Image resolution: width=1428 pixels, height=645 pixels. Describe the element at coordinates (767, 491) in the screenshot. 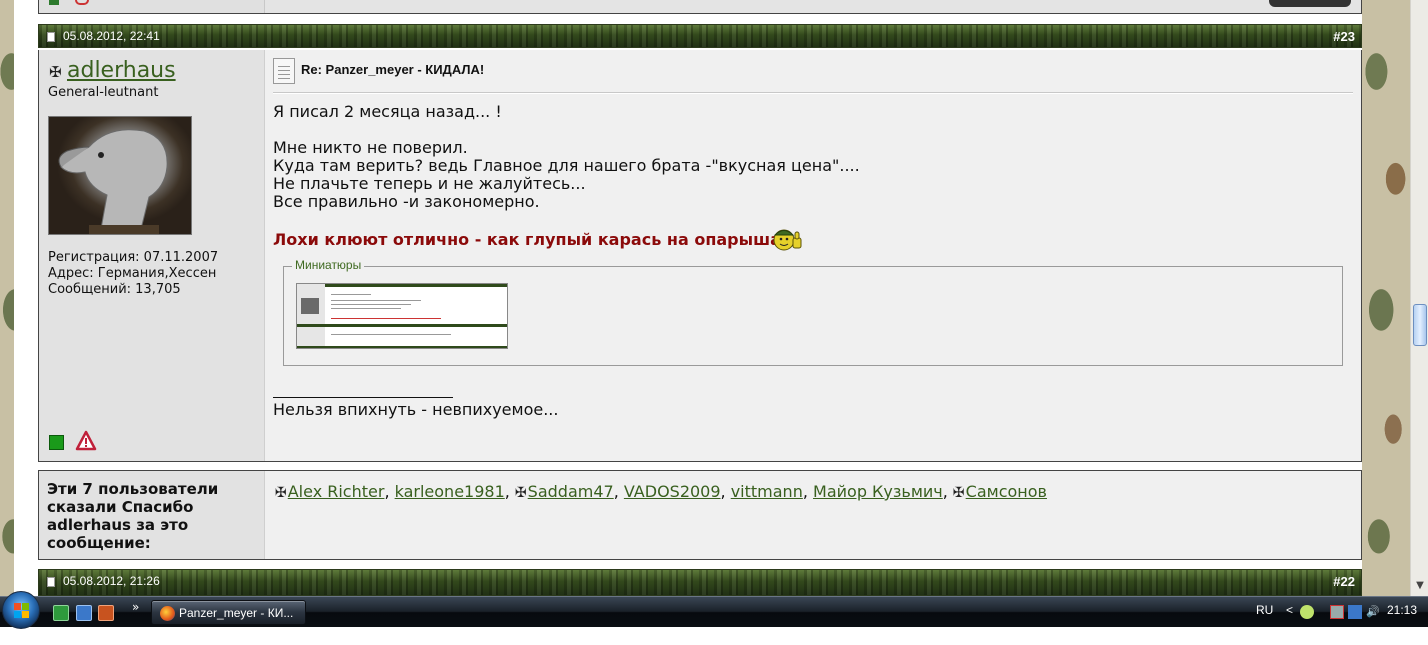

I see `thanks-user-link: vittmann` at that location.